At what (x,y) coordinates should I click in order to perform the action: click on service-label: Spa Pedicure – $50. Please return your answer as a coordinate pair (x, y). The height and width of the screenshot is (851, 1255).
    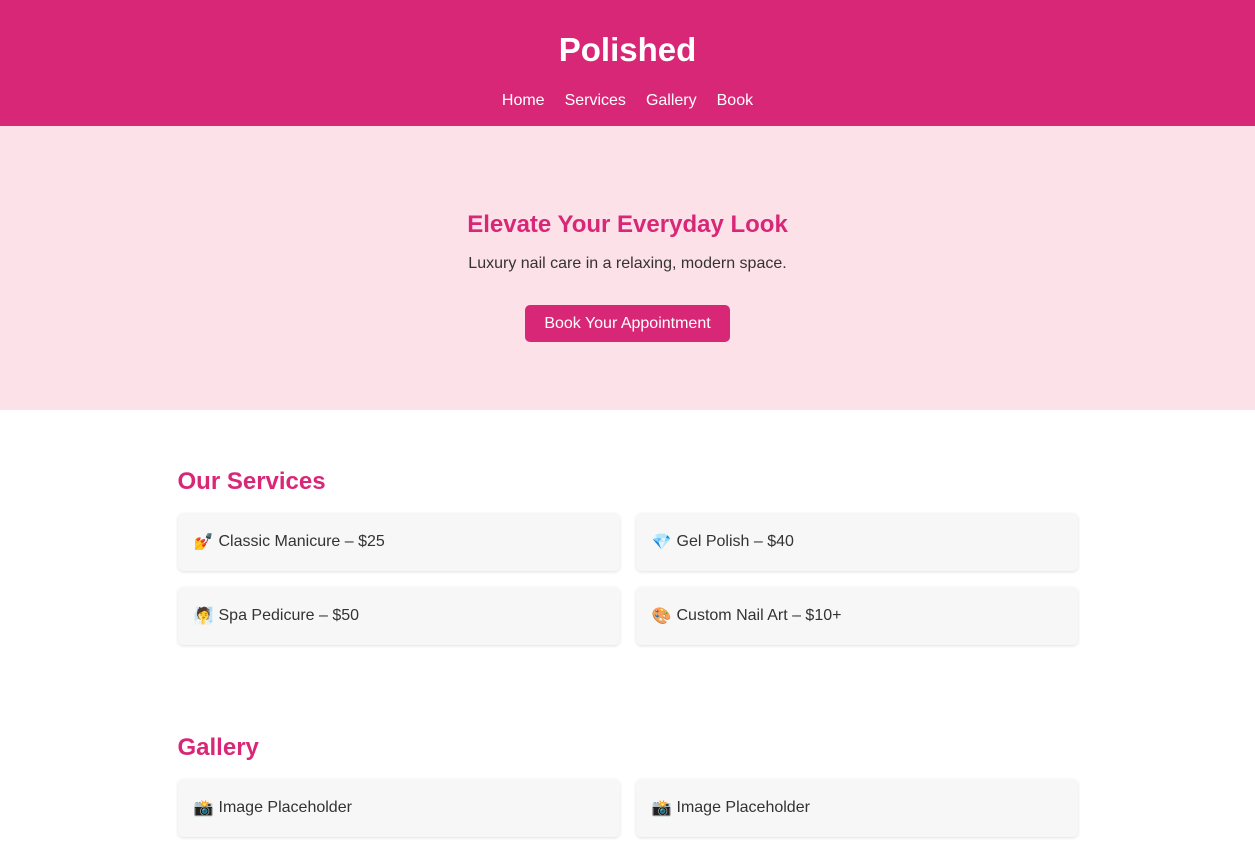
    Looking at the image, I should click on (289, 615).